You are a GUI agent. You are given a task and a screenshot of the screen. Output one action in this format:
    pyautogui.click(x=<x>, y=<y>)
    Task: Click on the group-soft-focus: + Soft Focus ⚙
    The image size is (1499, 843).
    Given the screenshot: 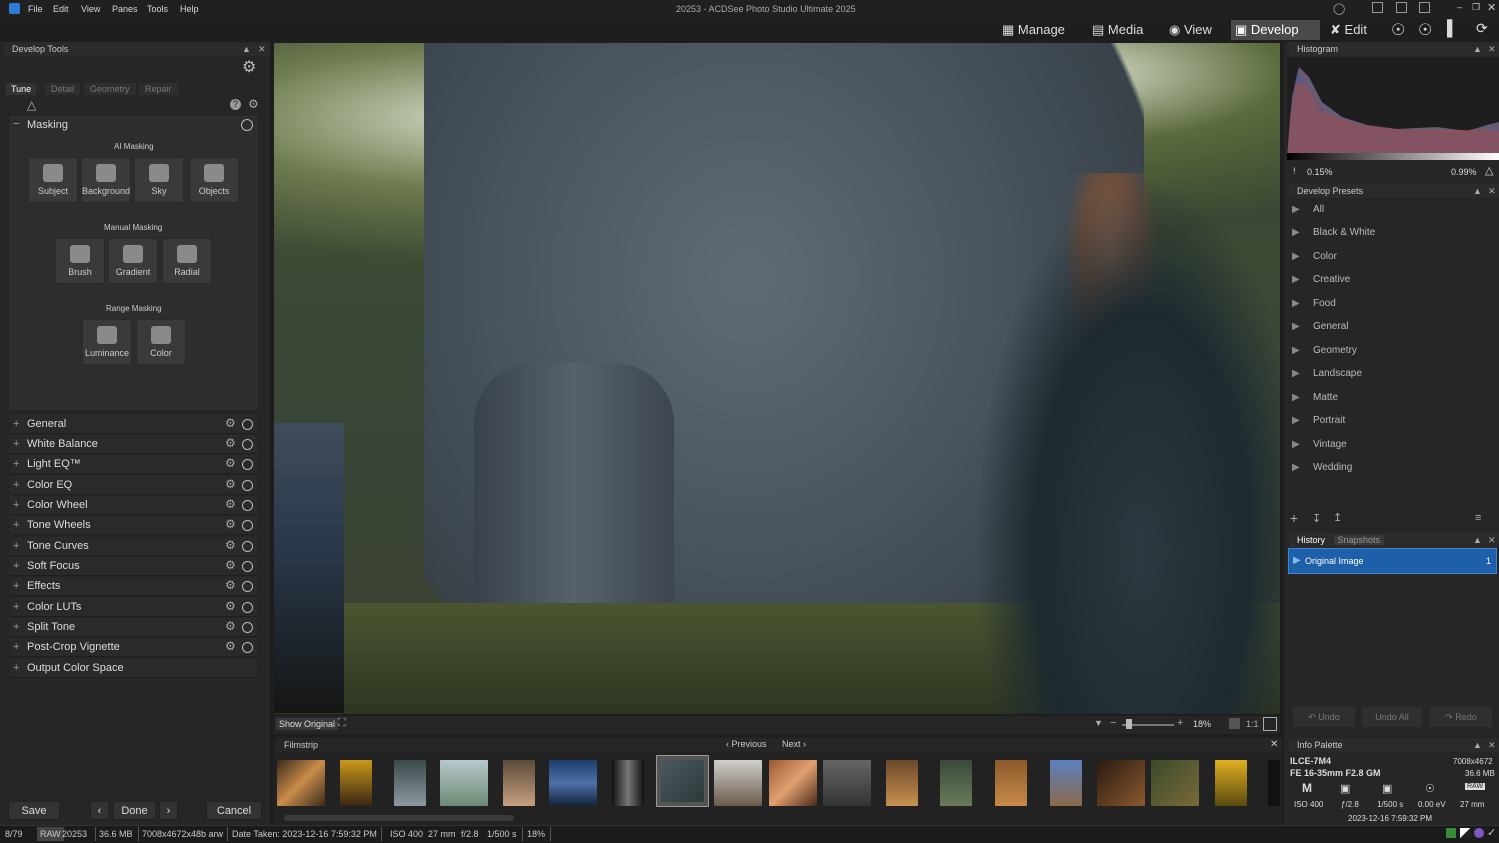 What is the action you would take?
    pyautogui.click(x=133, y=566)
    